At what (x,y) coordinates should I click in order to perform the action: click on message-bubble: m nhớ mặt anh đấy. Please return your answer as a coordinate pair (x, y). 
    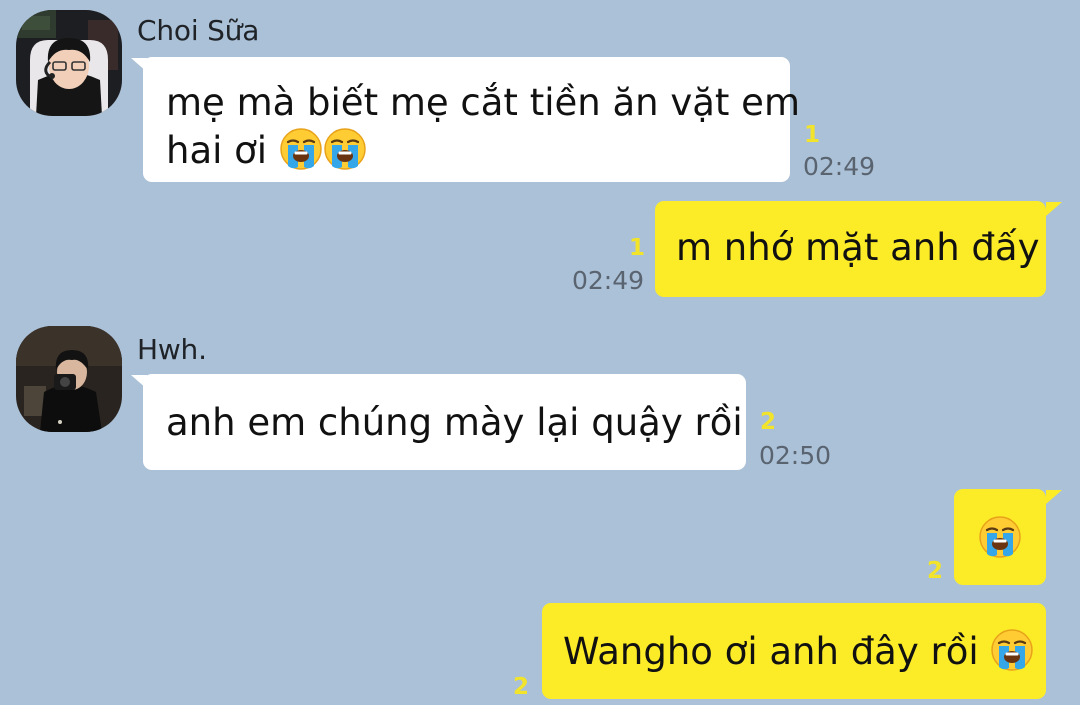
    Looking at the image, I should click on (850, 249).